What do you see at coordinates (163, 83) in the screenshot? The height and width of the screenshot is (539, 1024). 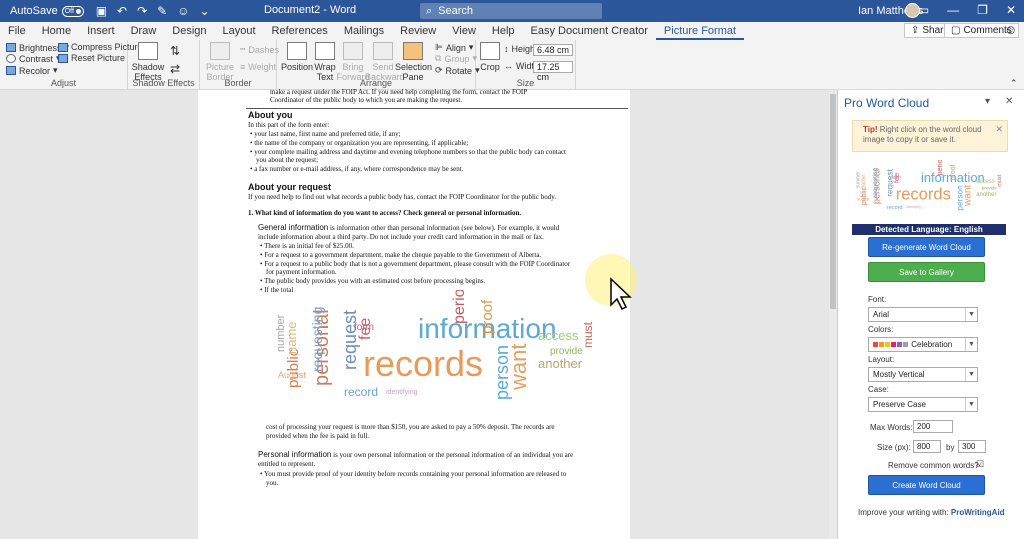 I see `group-label-shadow: Shadow Effects` at bounding box center [163, 83].